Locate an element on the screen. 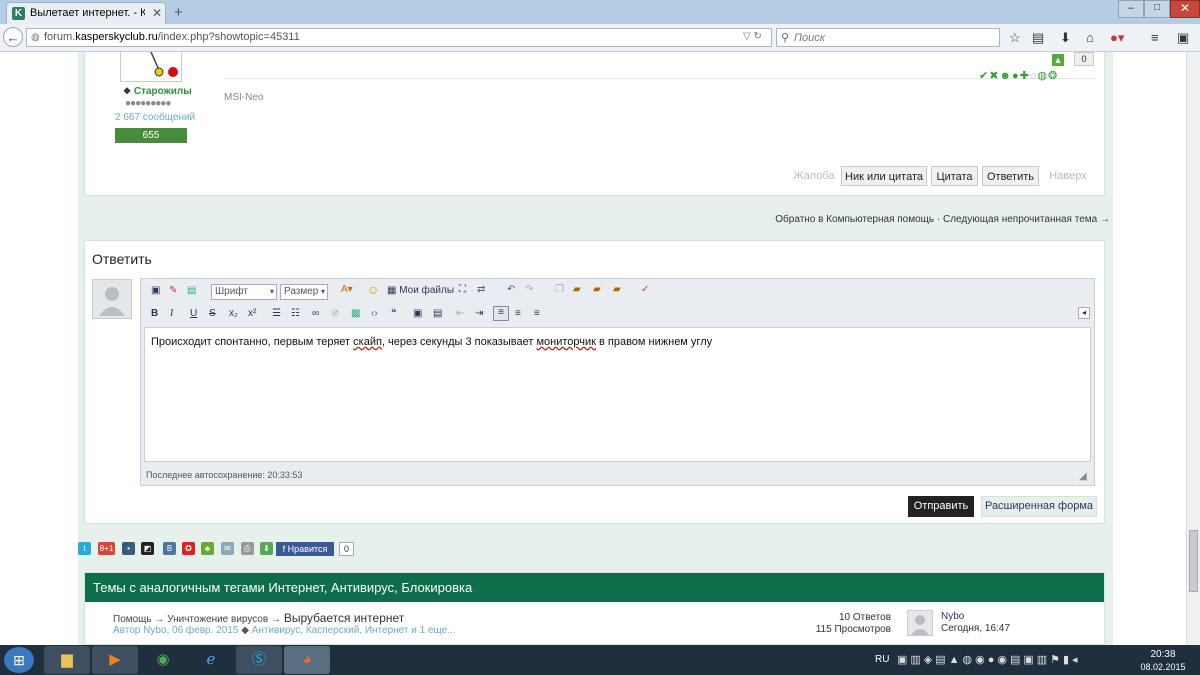  emoticon-icon: ☺ is located at coordinates (373, 290).